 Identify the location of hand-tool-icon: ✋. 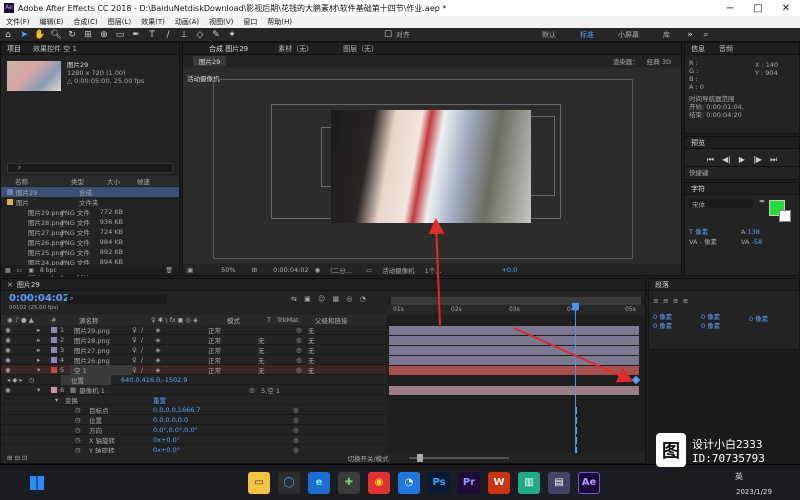
(40, 35).